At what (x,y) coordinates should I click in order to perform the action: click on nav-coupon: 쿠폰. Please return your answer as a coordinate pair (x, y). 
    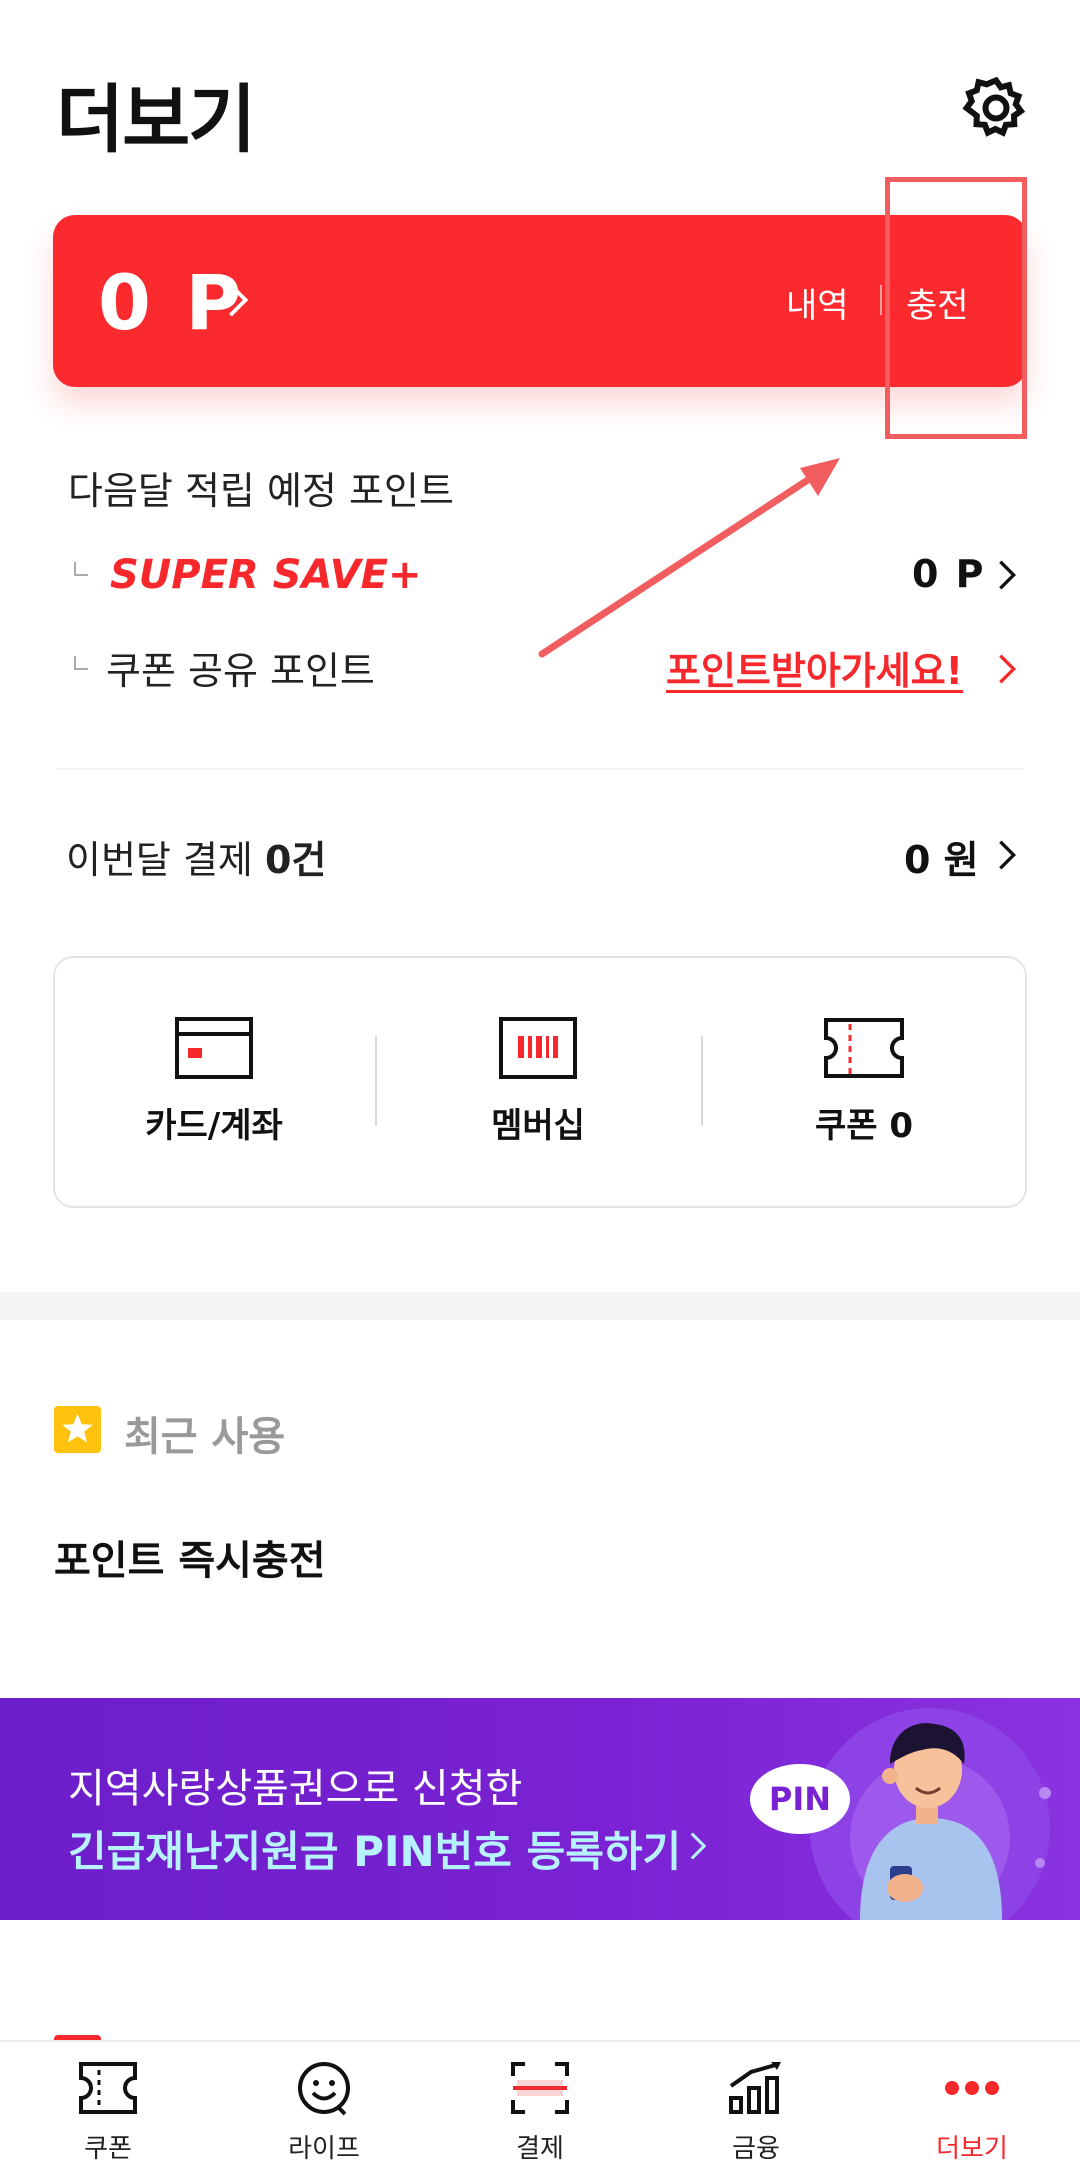
    Looking at the image, I should click on (108, 2112).